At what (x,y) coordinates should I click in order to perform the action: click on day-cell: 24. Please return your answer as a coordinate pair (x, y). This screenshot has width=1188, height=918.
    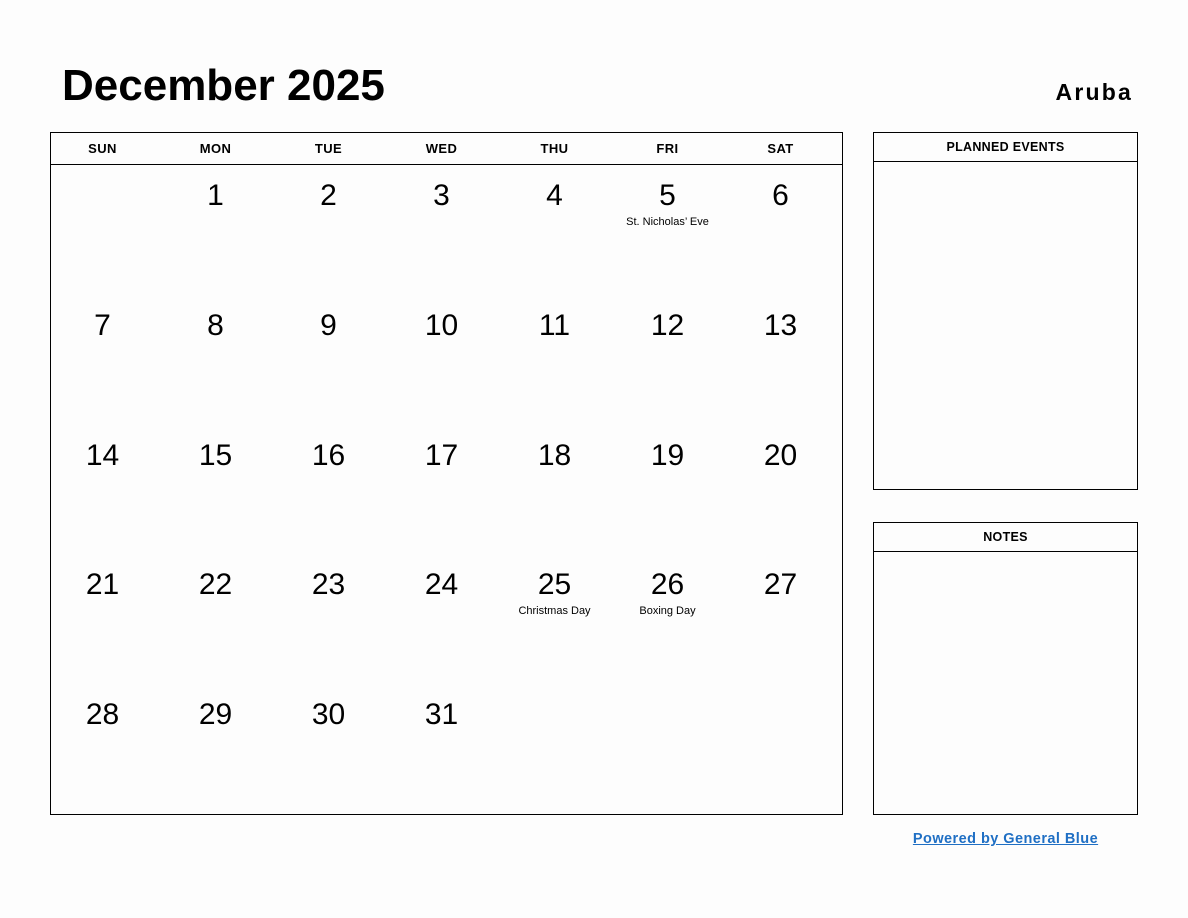
    Looking at the image, I should click on (446, 619).